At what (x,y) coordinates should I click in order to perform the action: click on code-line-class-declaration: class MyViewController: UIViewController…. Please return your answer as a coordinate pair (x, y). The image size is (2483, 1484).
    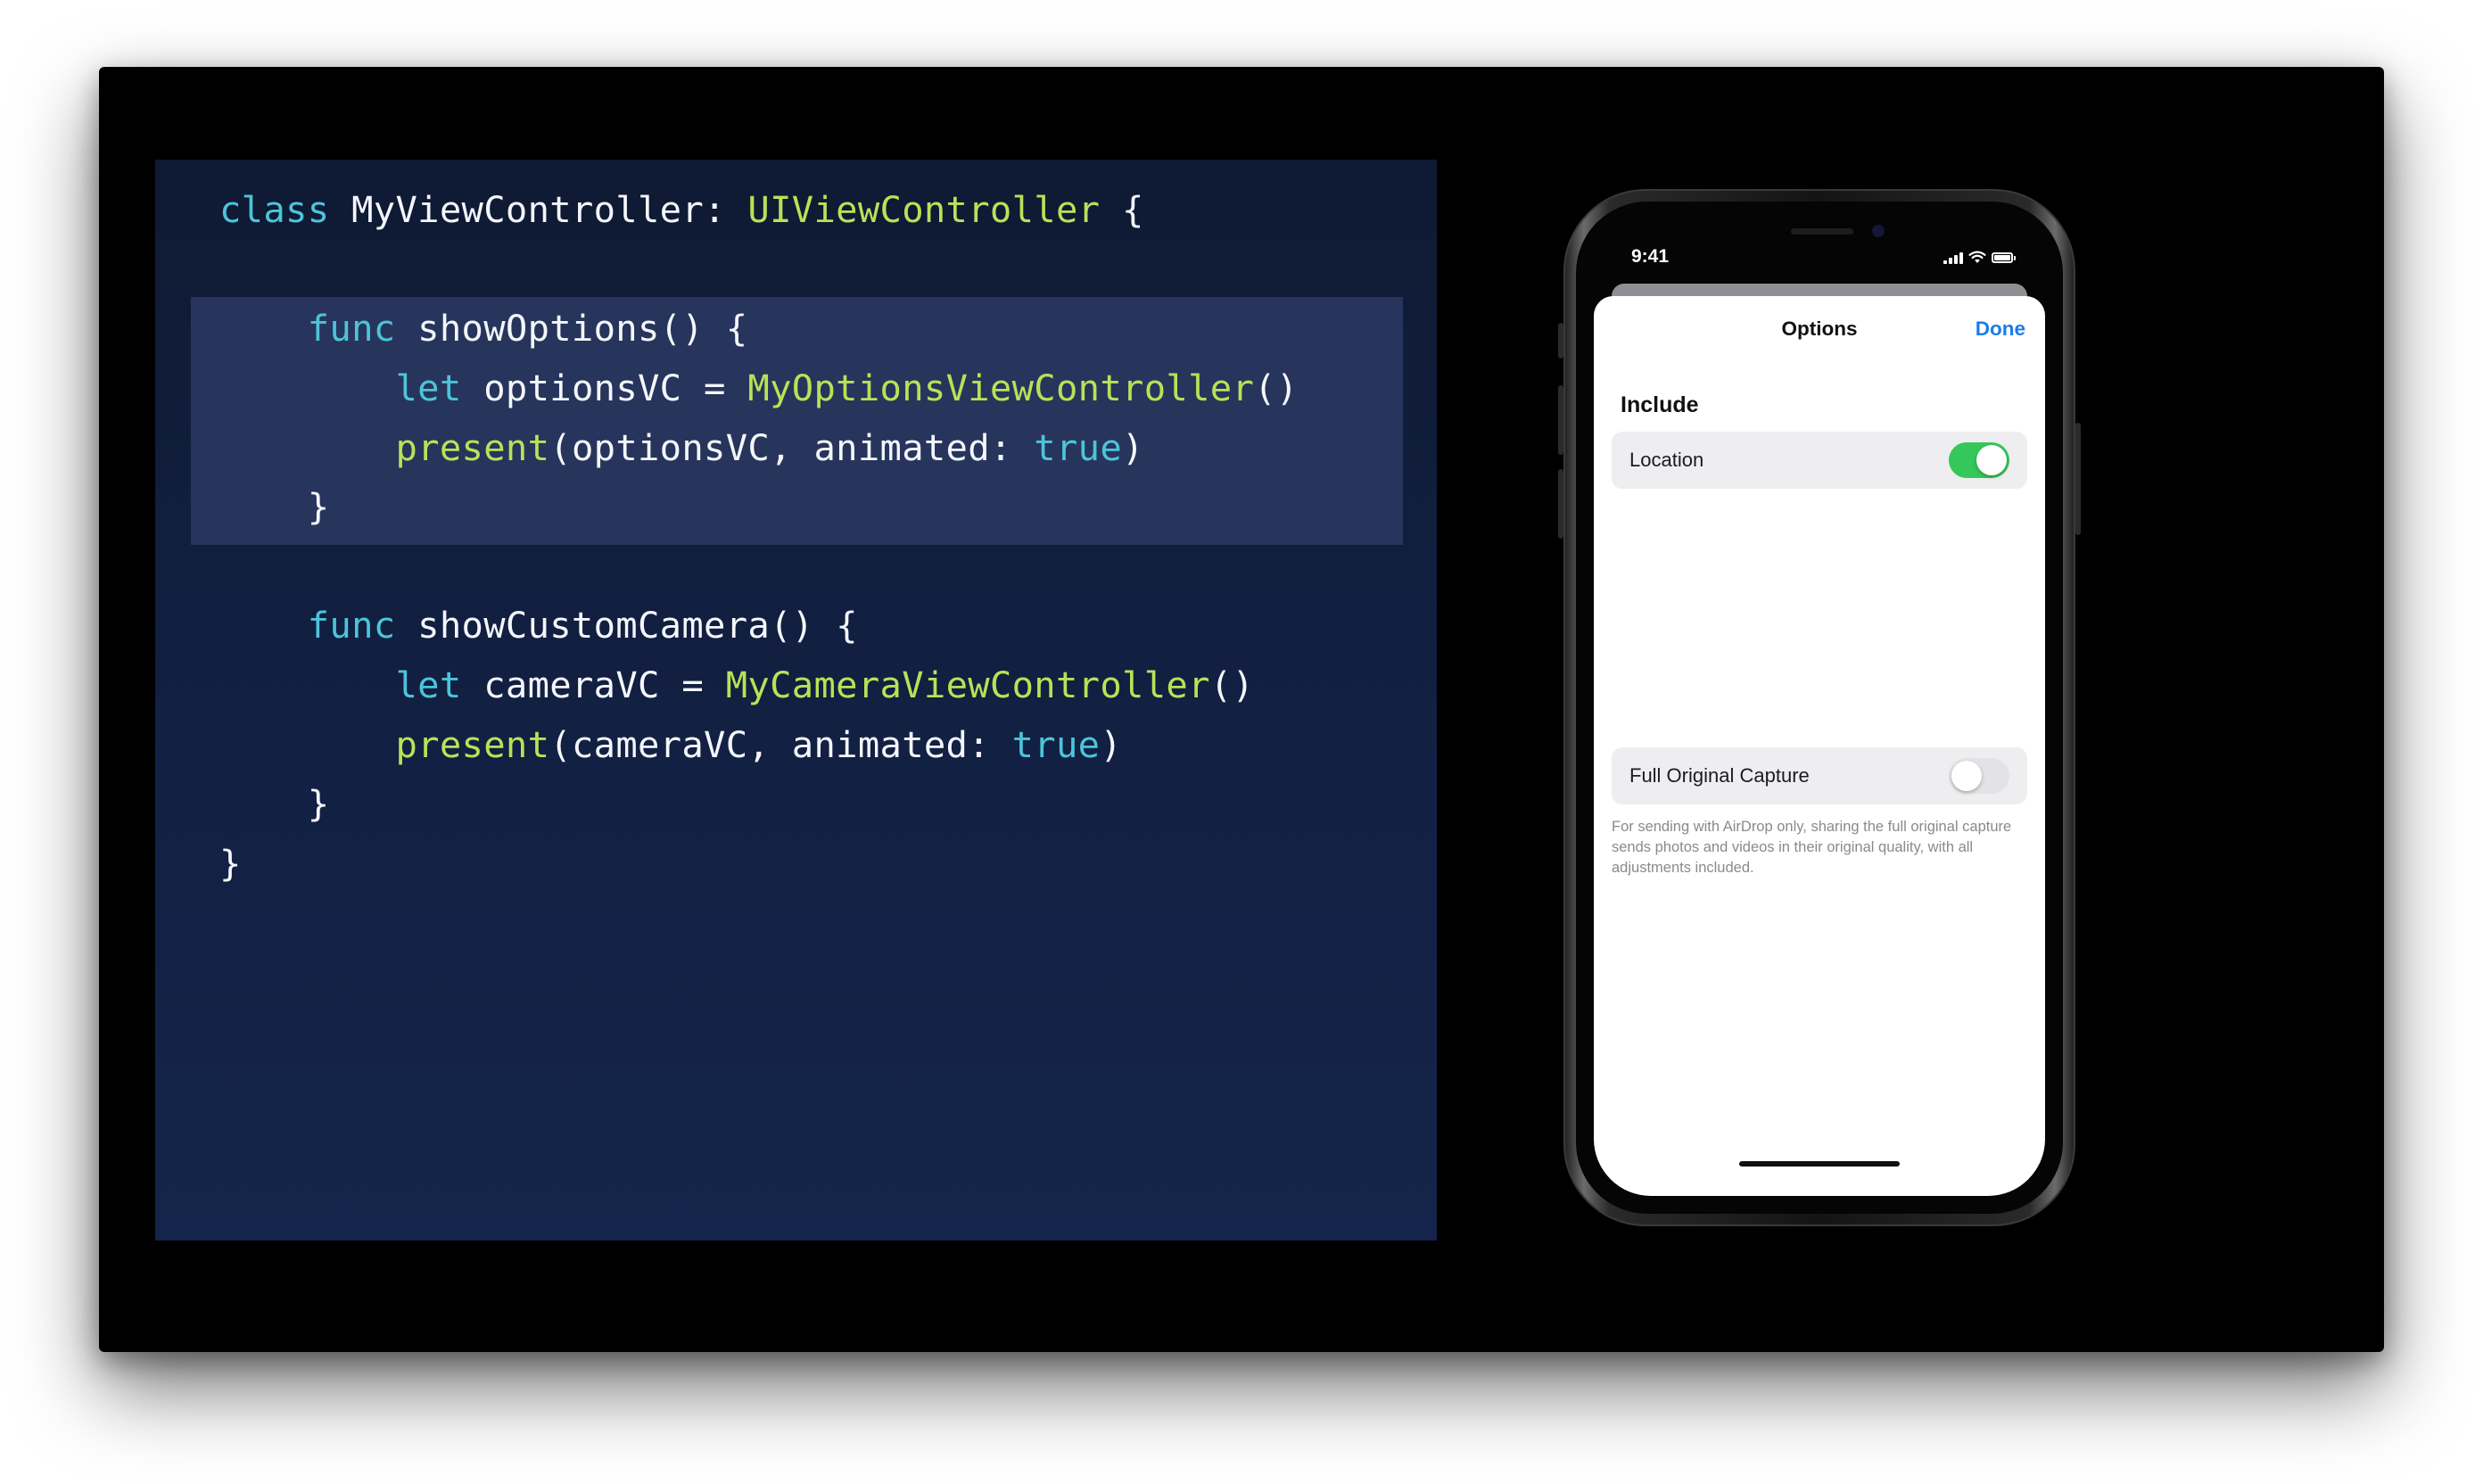
    Looking at the image, I should click on (681, 210).